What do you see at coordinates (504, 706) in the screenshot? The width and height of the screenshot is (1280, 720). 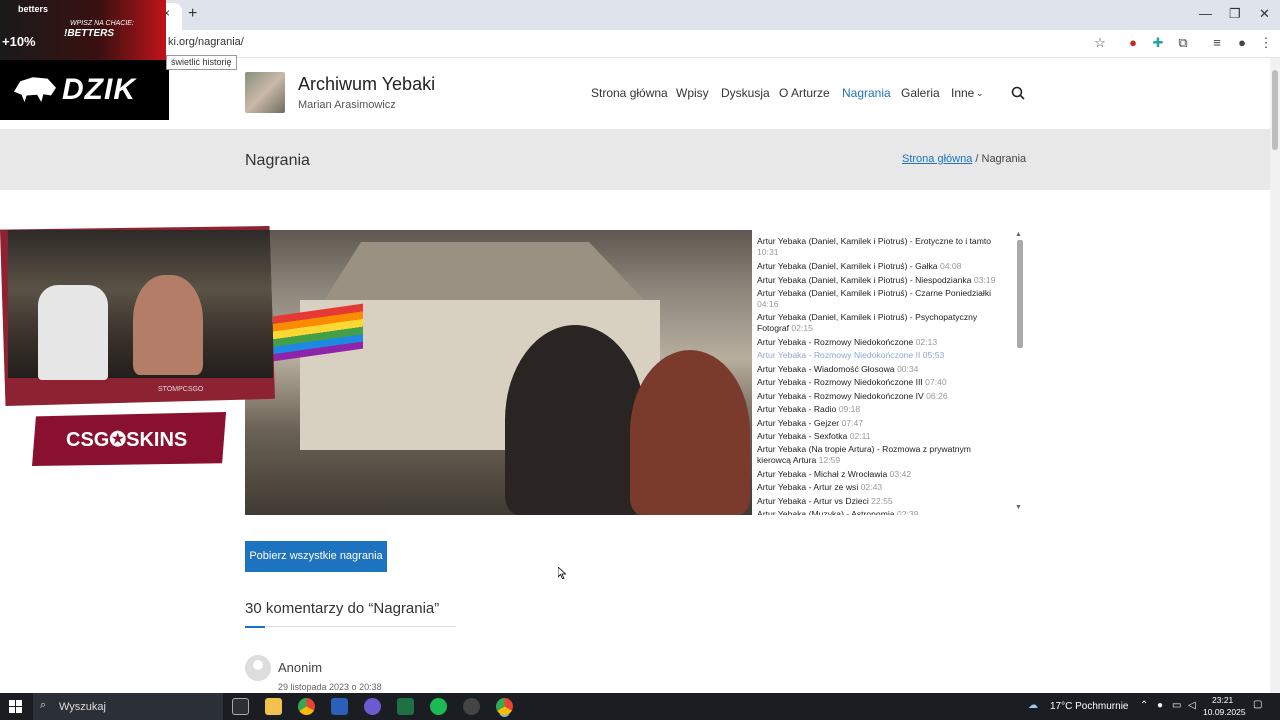 I see `chrome-active-icon` at bounding box center [504, 706].